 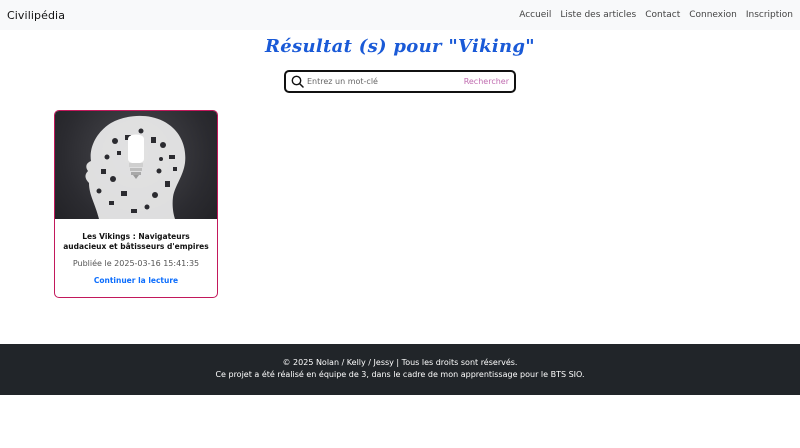 What do you see at coordinates (36, 15) in the screenshot?
I see `brand-link: Civilipédia` at bounding box center [36, 15].